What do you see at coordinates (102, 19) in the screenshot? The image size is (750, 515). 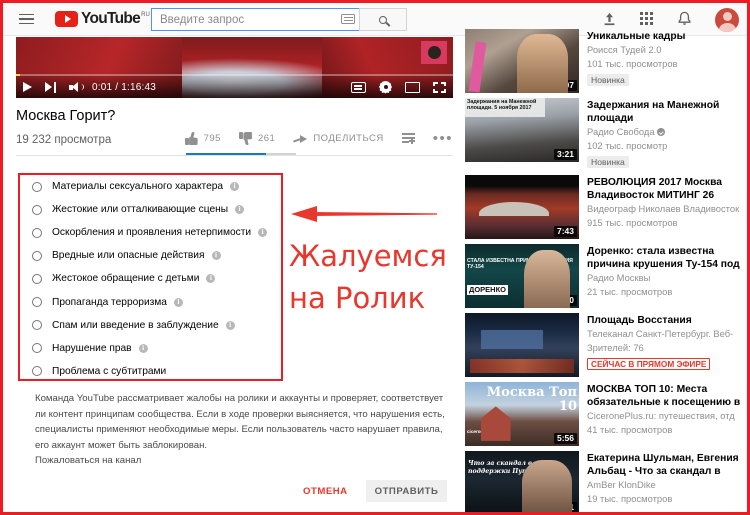 I see `youtube-logo: YouTube RU` at bounding box center [102, 19].